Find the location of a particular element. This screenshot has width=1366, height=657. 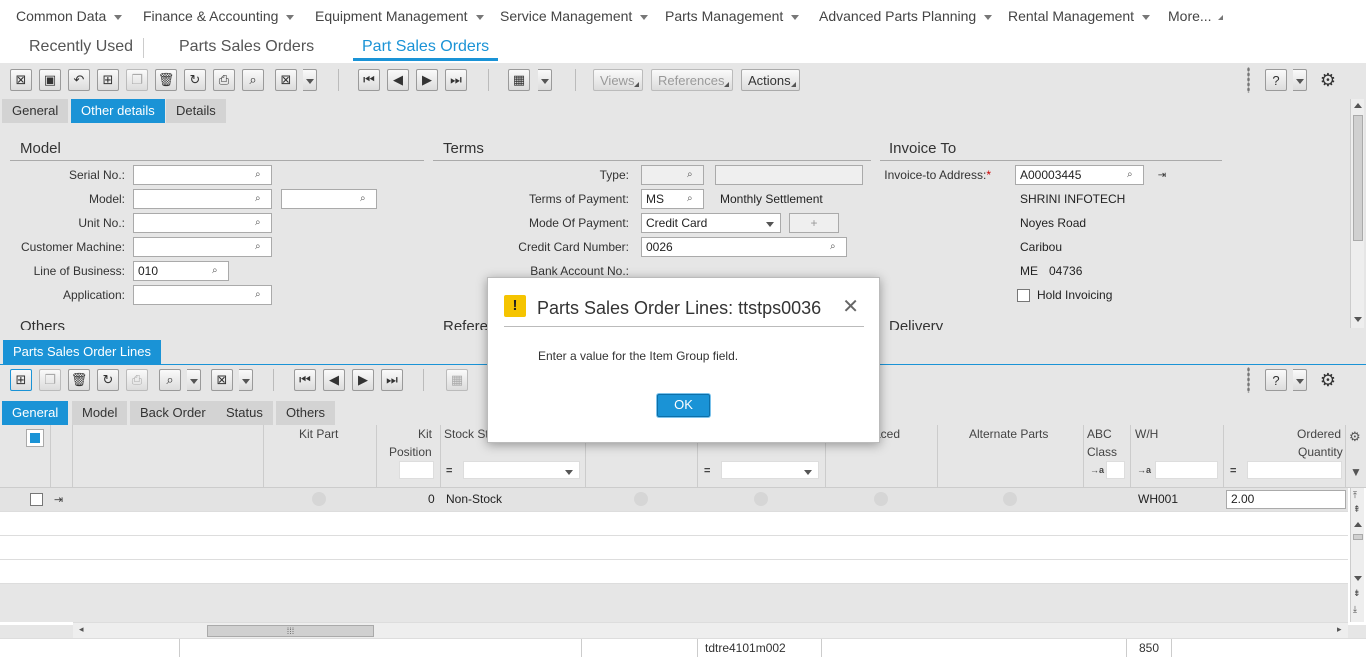

first-line-icon: ⏮ is located at coordinates (305, 380).